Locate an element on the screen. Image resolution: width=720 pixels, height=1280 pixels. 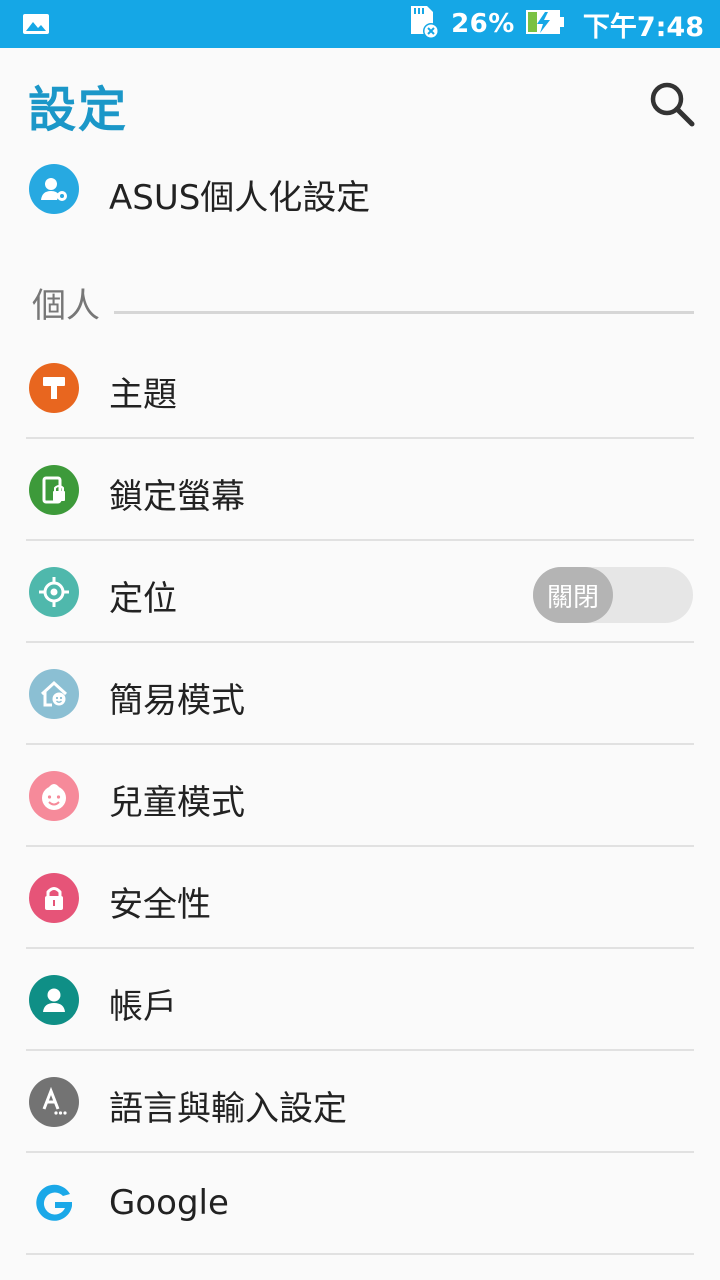
settings-item-label: 安全性 is located at coordinates (160, 905).